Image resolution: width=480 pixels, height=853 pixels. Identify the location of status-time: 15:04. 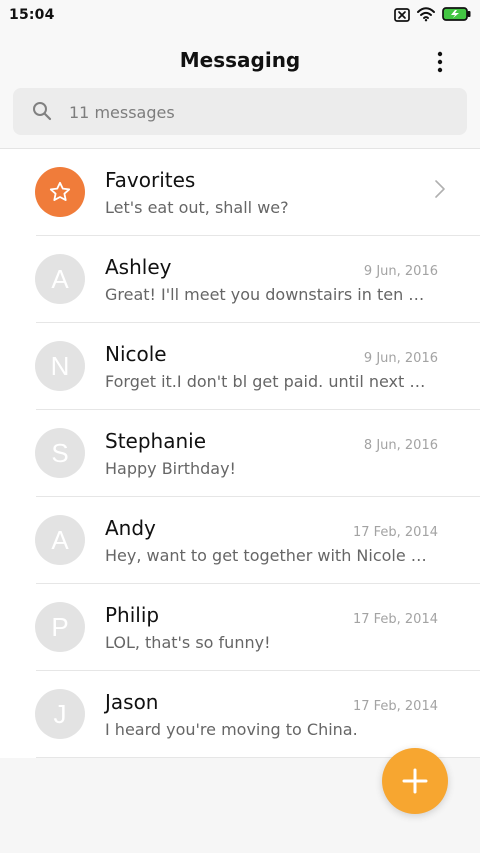
(32, 15).